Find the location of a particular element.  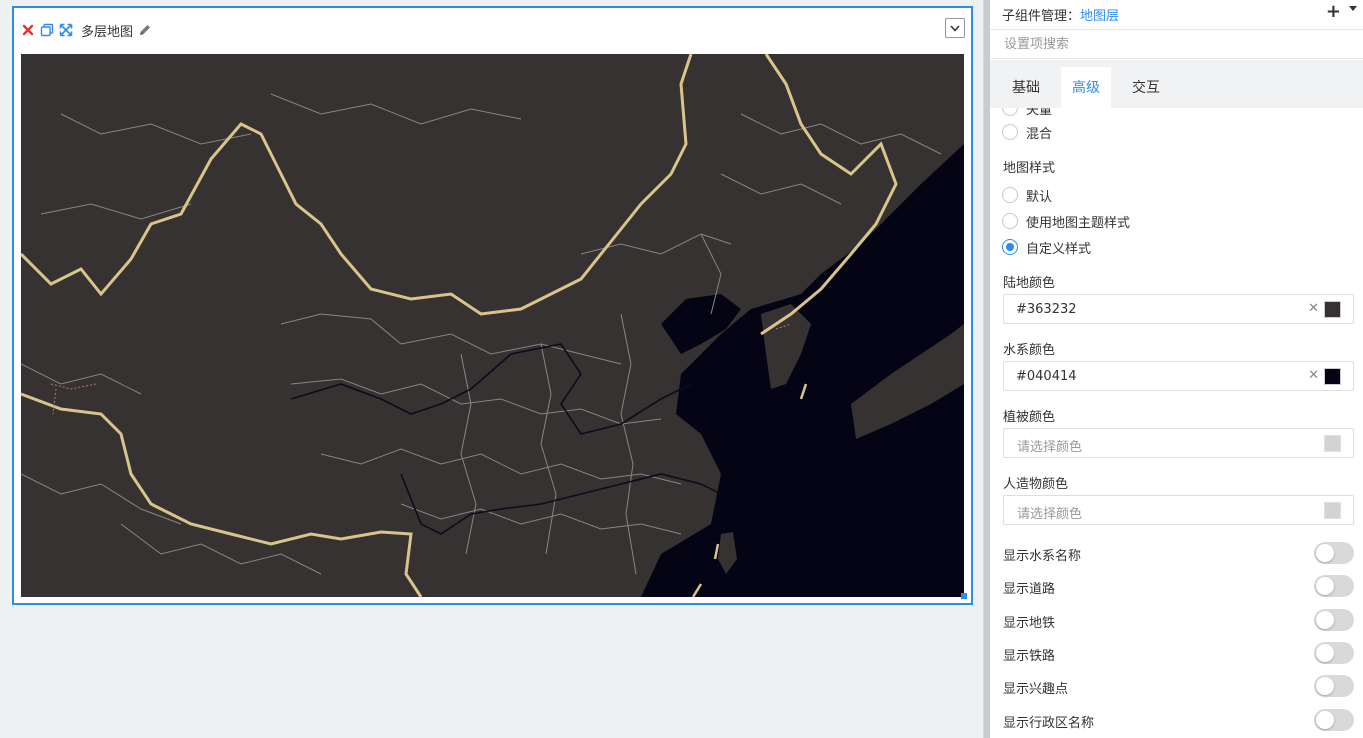

vegetation-color-label: 植被颜色 is located at coordinates (1029, 417).